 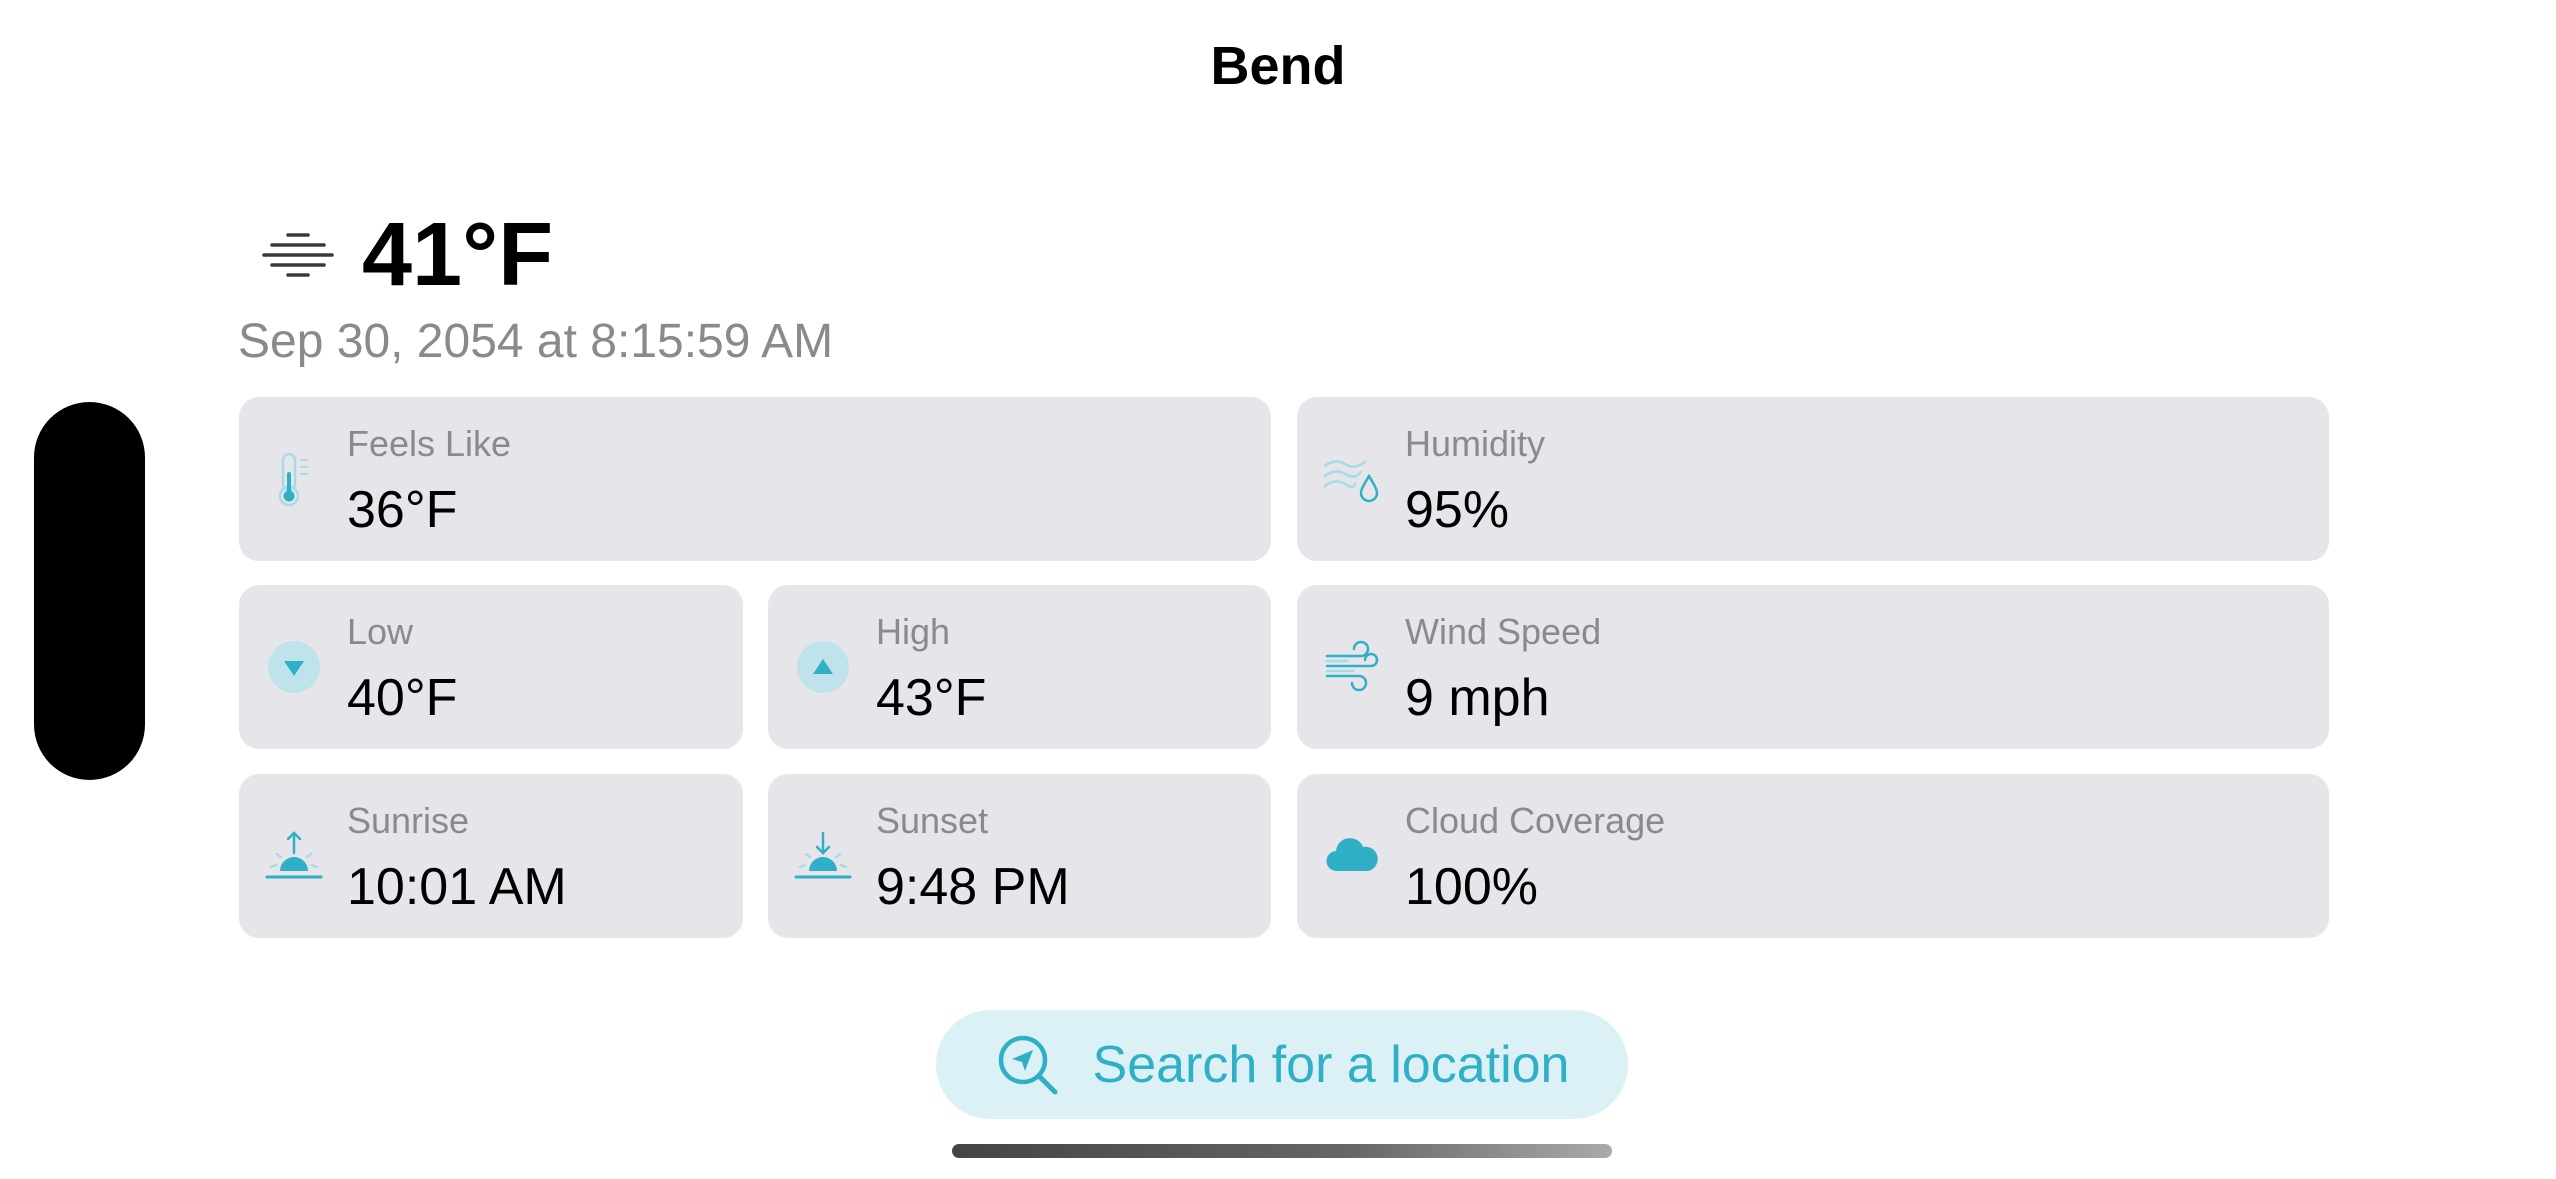 I want to click on low-card: Low 40°F, so click(x=491, y=667).